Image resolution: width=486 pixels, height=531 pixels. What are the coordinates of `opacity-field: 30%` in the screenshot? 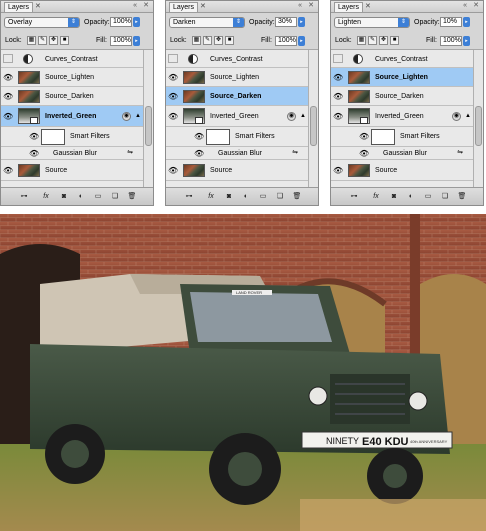 It's located at (286, 22).